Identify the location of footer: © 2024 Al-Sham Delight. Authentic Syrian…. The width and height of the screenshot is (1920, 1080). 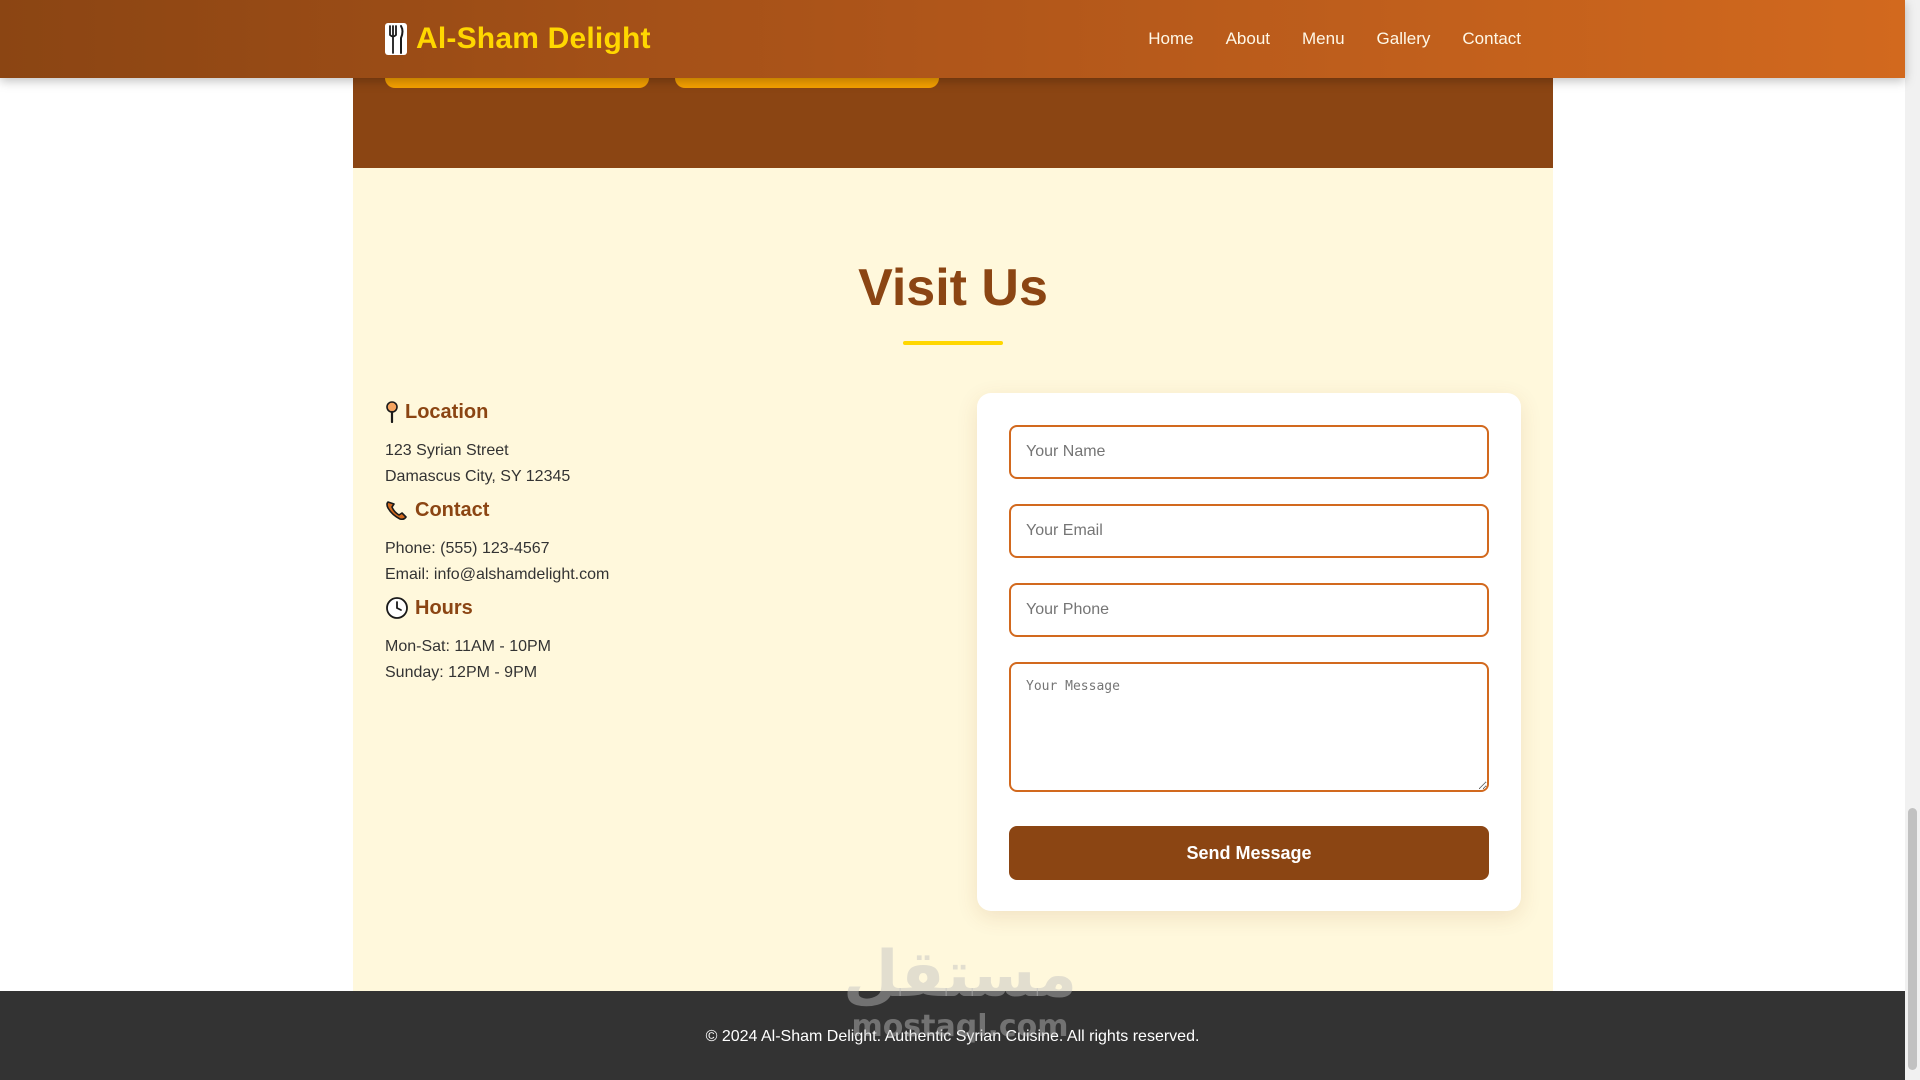
(952, 1035).